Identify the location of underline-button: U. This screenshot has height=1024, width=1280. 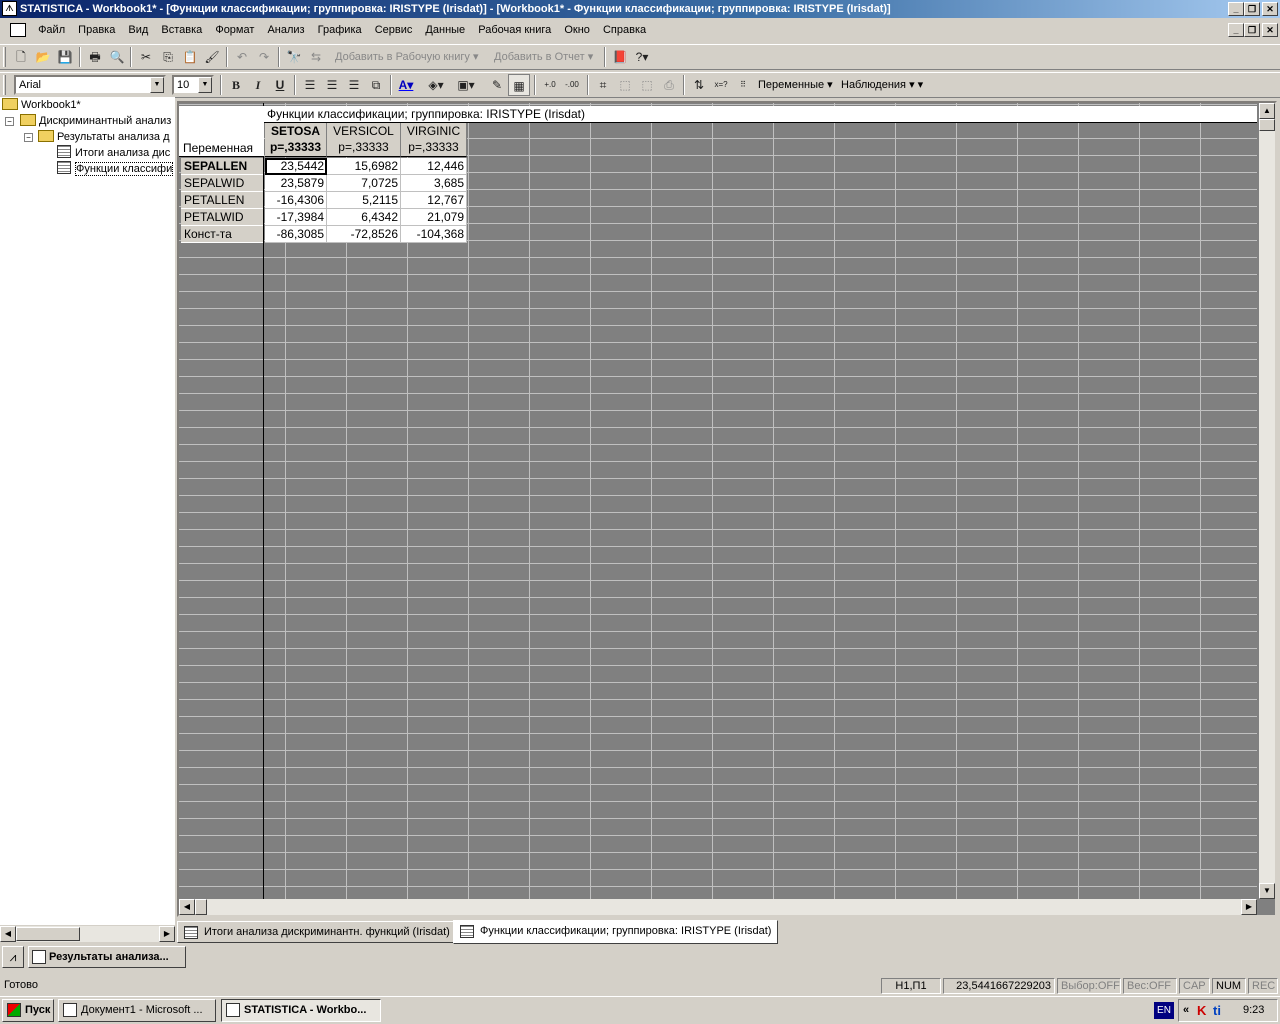
(280, 85).